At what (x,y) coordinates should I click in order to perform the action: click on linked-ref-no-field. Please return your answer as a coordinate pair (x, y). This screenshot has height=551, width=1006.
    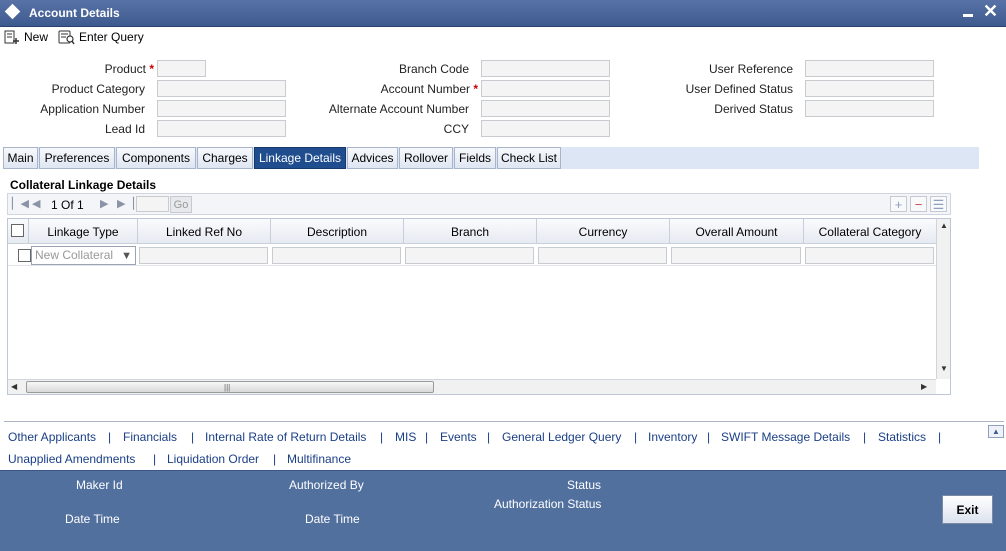
    Looking at the image, I should click on (203, 255).